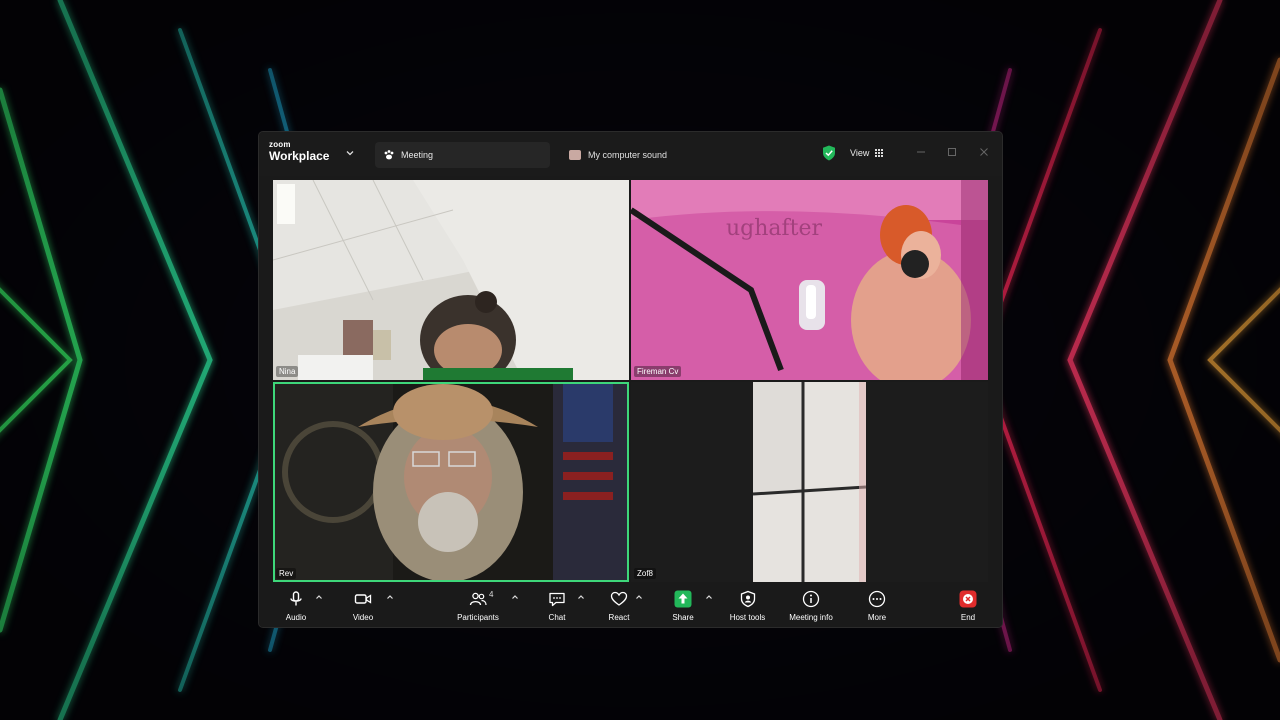 This screenshot has height=720, width=1280. I want to click on video-tile-zof8: Zof8, so click(809, 482).